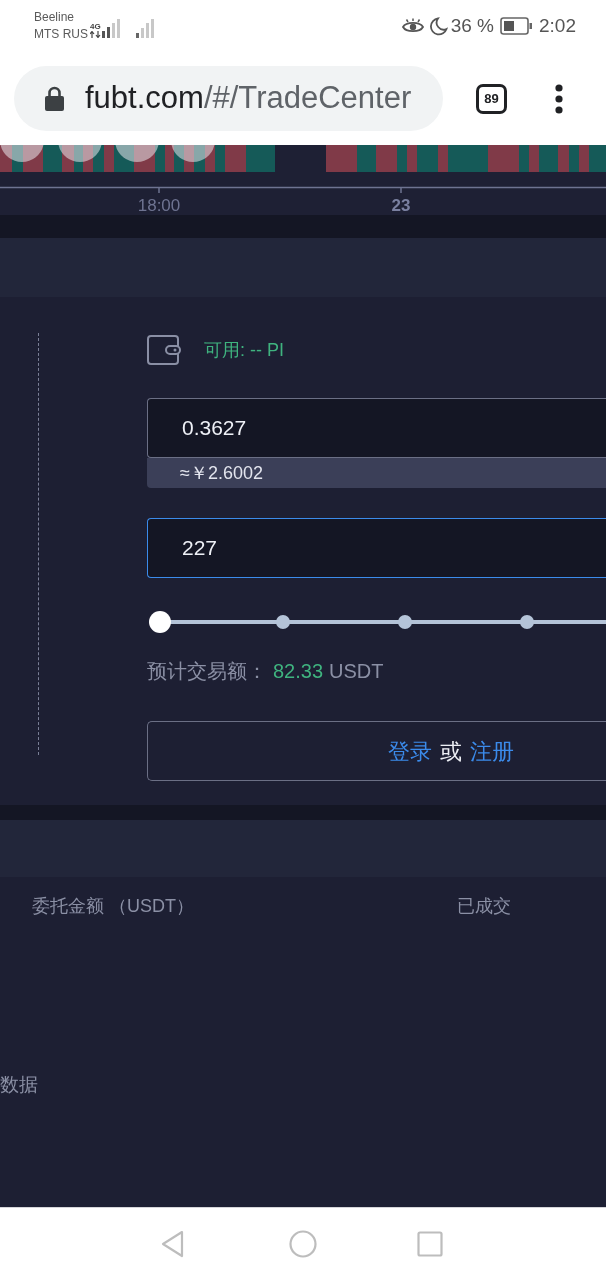 The height and width of the screenshot is (1280, 606). What do you see at coordinates (401, 205) in the screenshot?
I see `axis-label: 23` at bounding box center [401, 205].